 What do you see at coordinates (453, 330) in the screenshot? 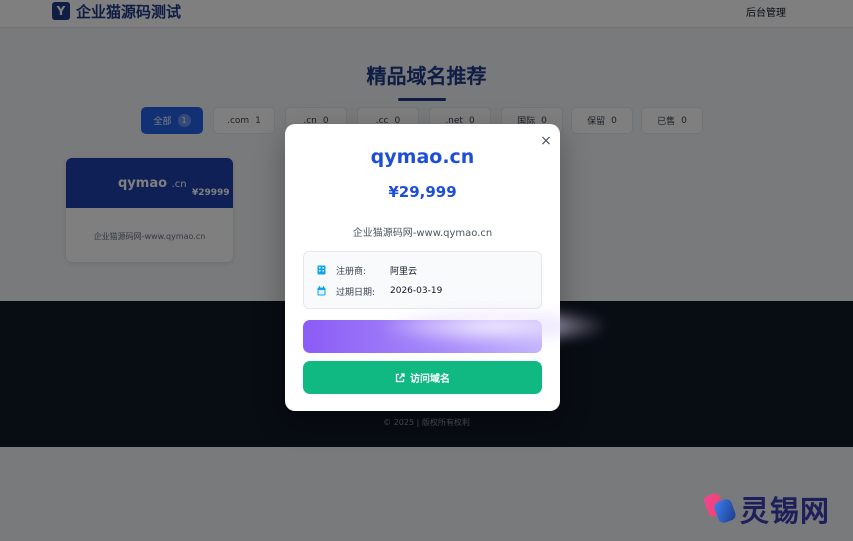
I see `purchase-button` at bounding box center [453, 330].